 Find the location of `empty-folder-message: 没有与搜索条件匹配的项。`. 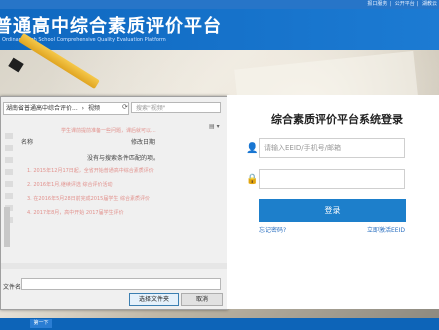

empty-folder-message: 没有与搜索条件匹配的项。 is located at coordinates (123, 158).